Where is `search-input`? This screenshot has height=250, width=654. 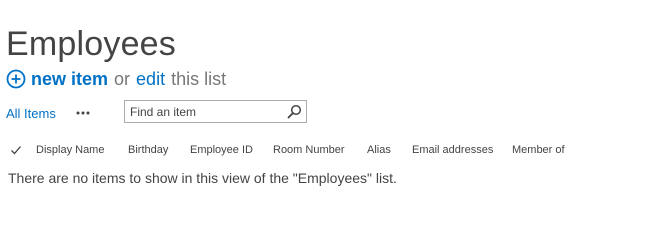 search-input is located at coordinates (202, 111).